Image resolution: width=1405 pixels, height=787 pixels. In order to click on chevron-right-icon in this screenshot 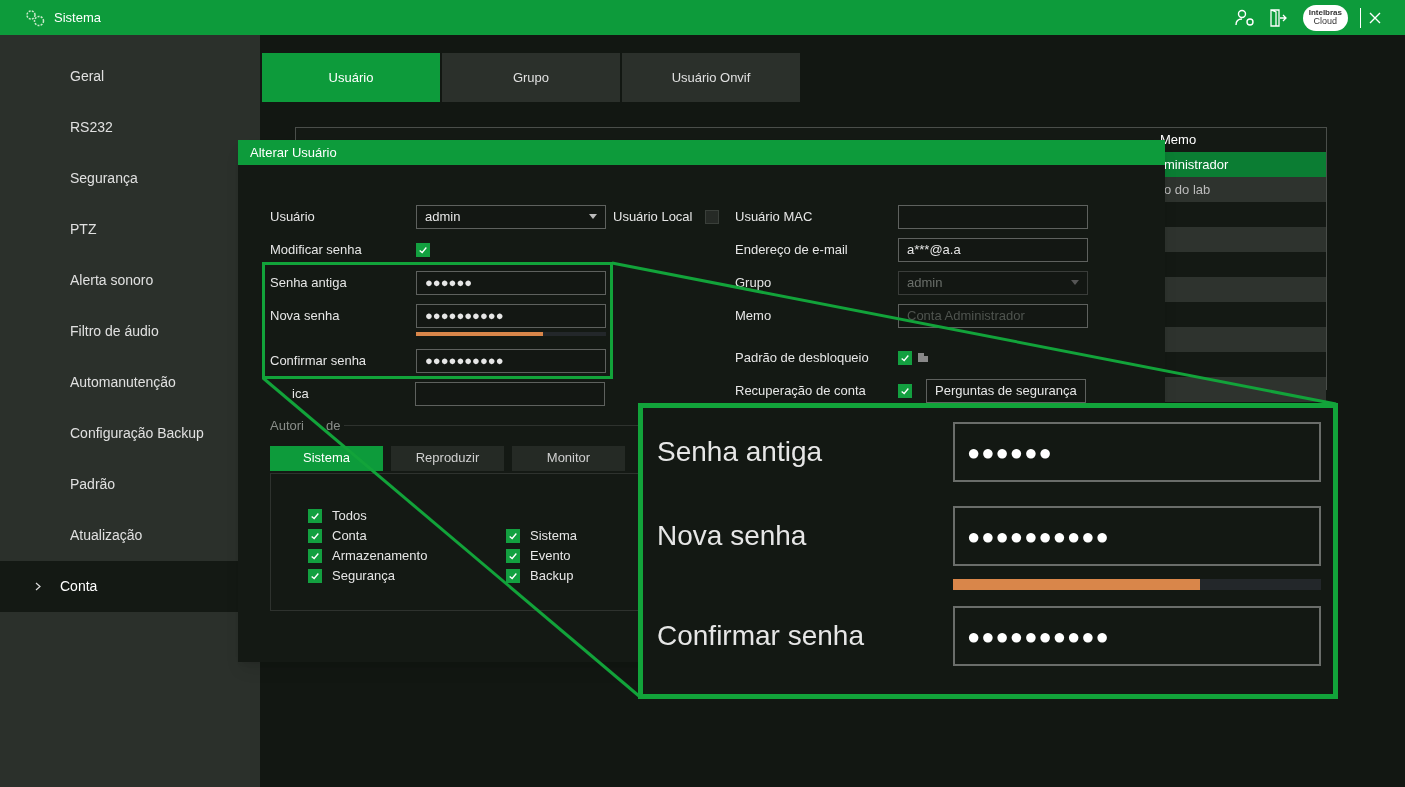, I will do `click(38, 586)`.